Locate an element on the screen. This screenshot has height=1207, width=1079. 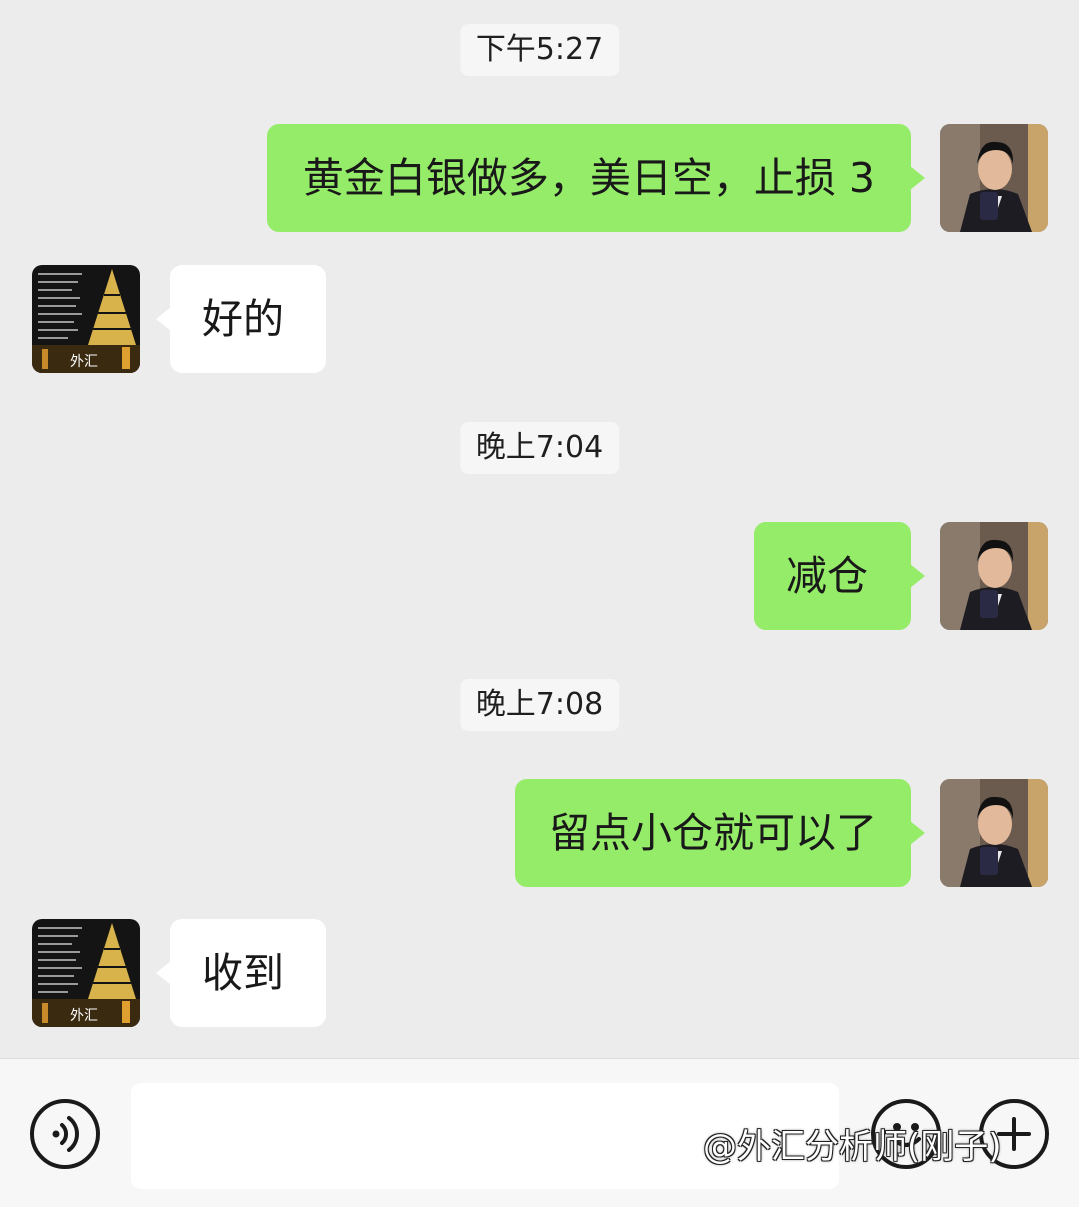
voice-button is located at coordinates (65, 1134).